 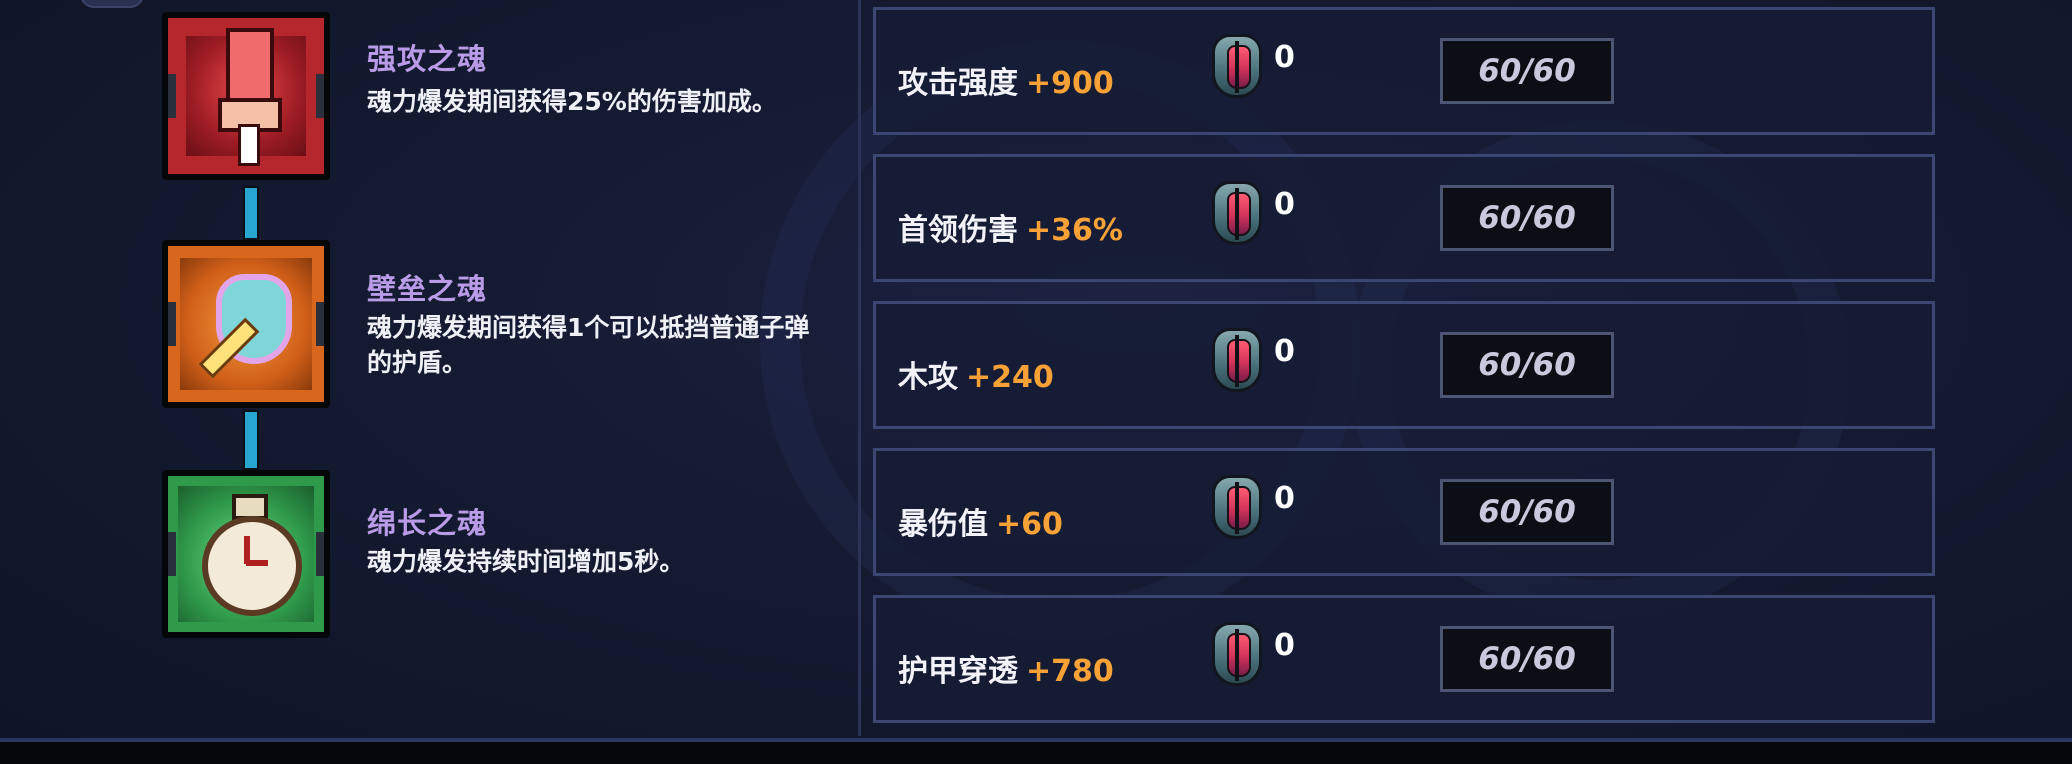 What do you see at coordinates (980, 524) in the screenshot?
I see `stat-label: 暴伤值 +60` at bounding box center [980, 524].